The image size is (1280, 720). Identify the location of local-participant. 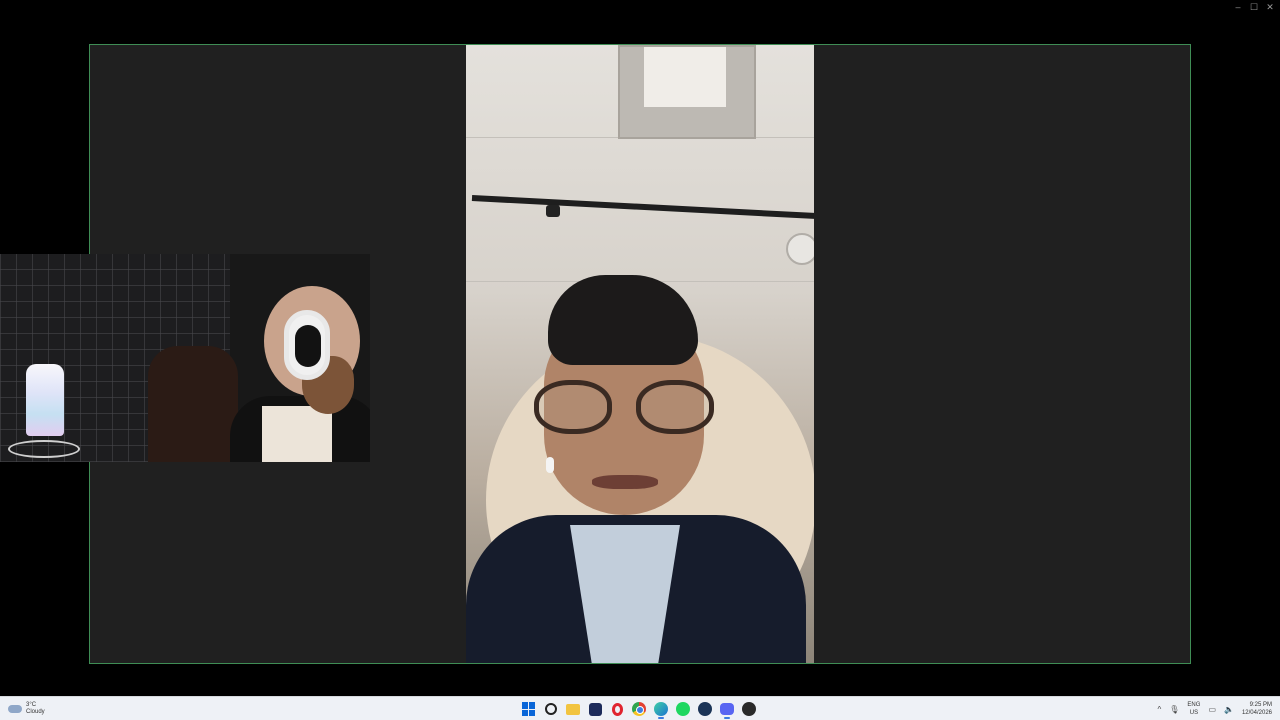
(300, 369).